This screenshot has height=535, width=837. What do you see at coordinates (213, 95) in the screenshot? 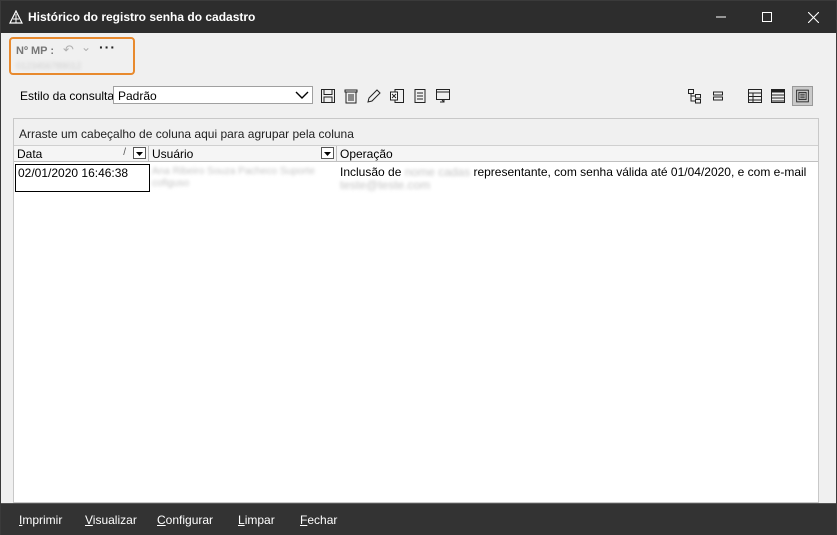
I see `query-style-select: Padrão` at bounding box center [213, 95].